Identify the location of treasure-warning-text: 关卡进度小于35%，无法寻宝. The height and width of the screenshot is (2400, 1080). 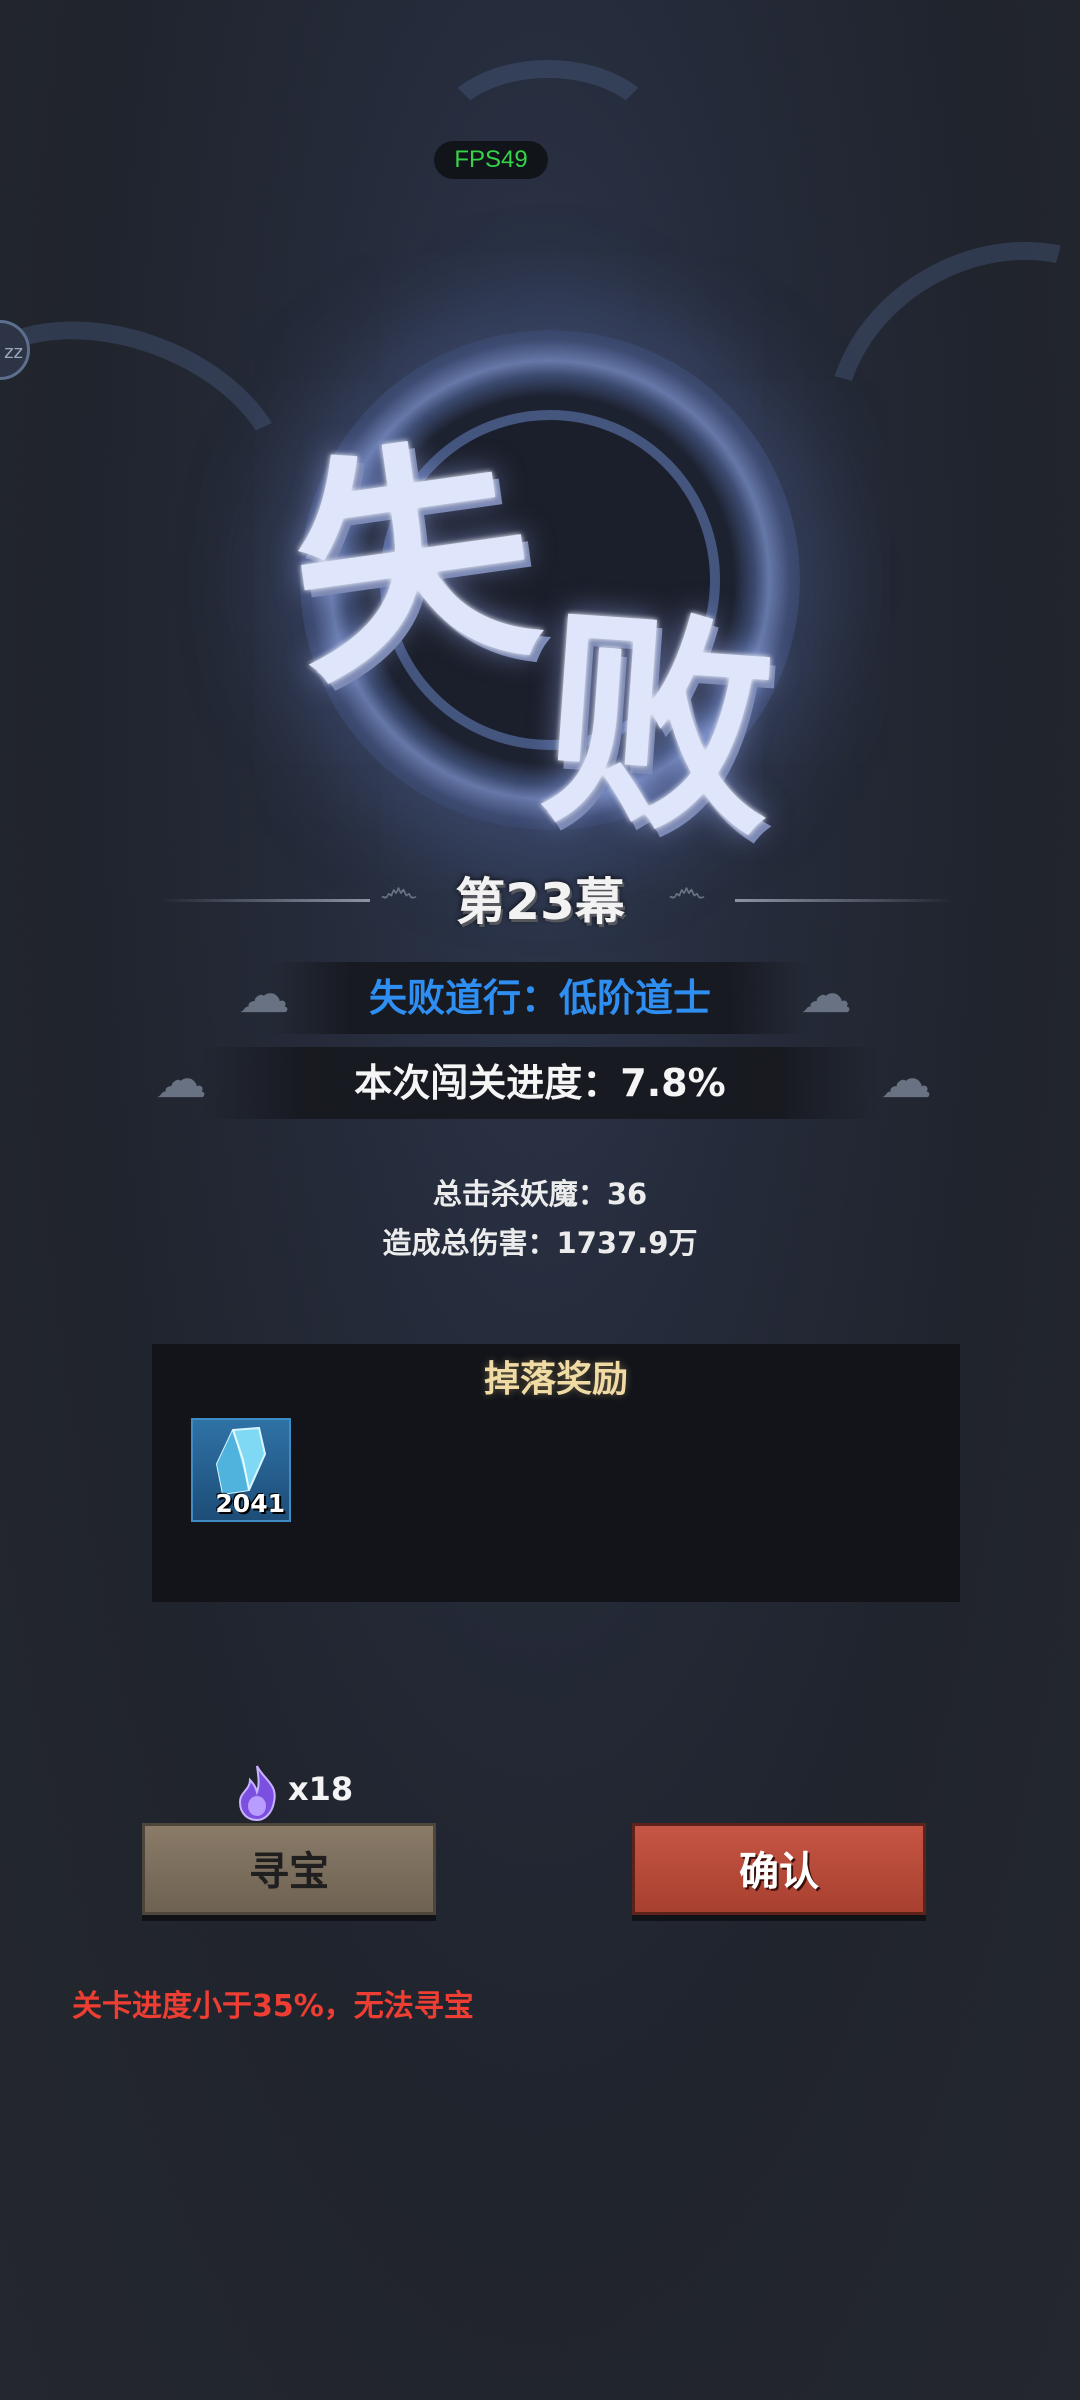
(273, 2006).